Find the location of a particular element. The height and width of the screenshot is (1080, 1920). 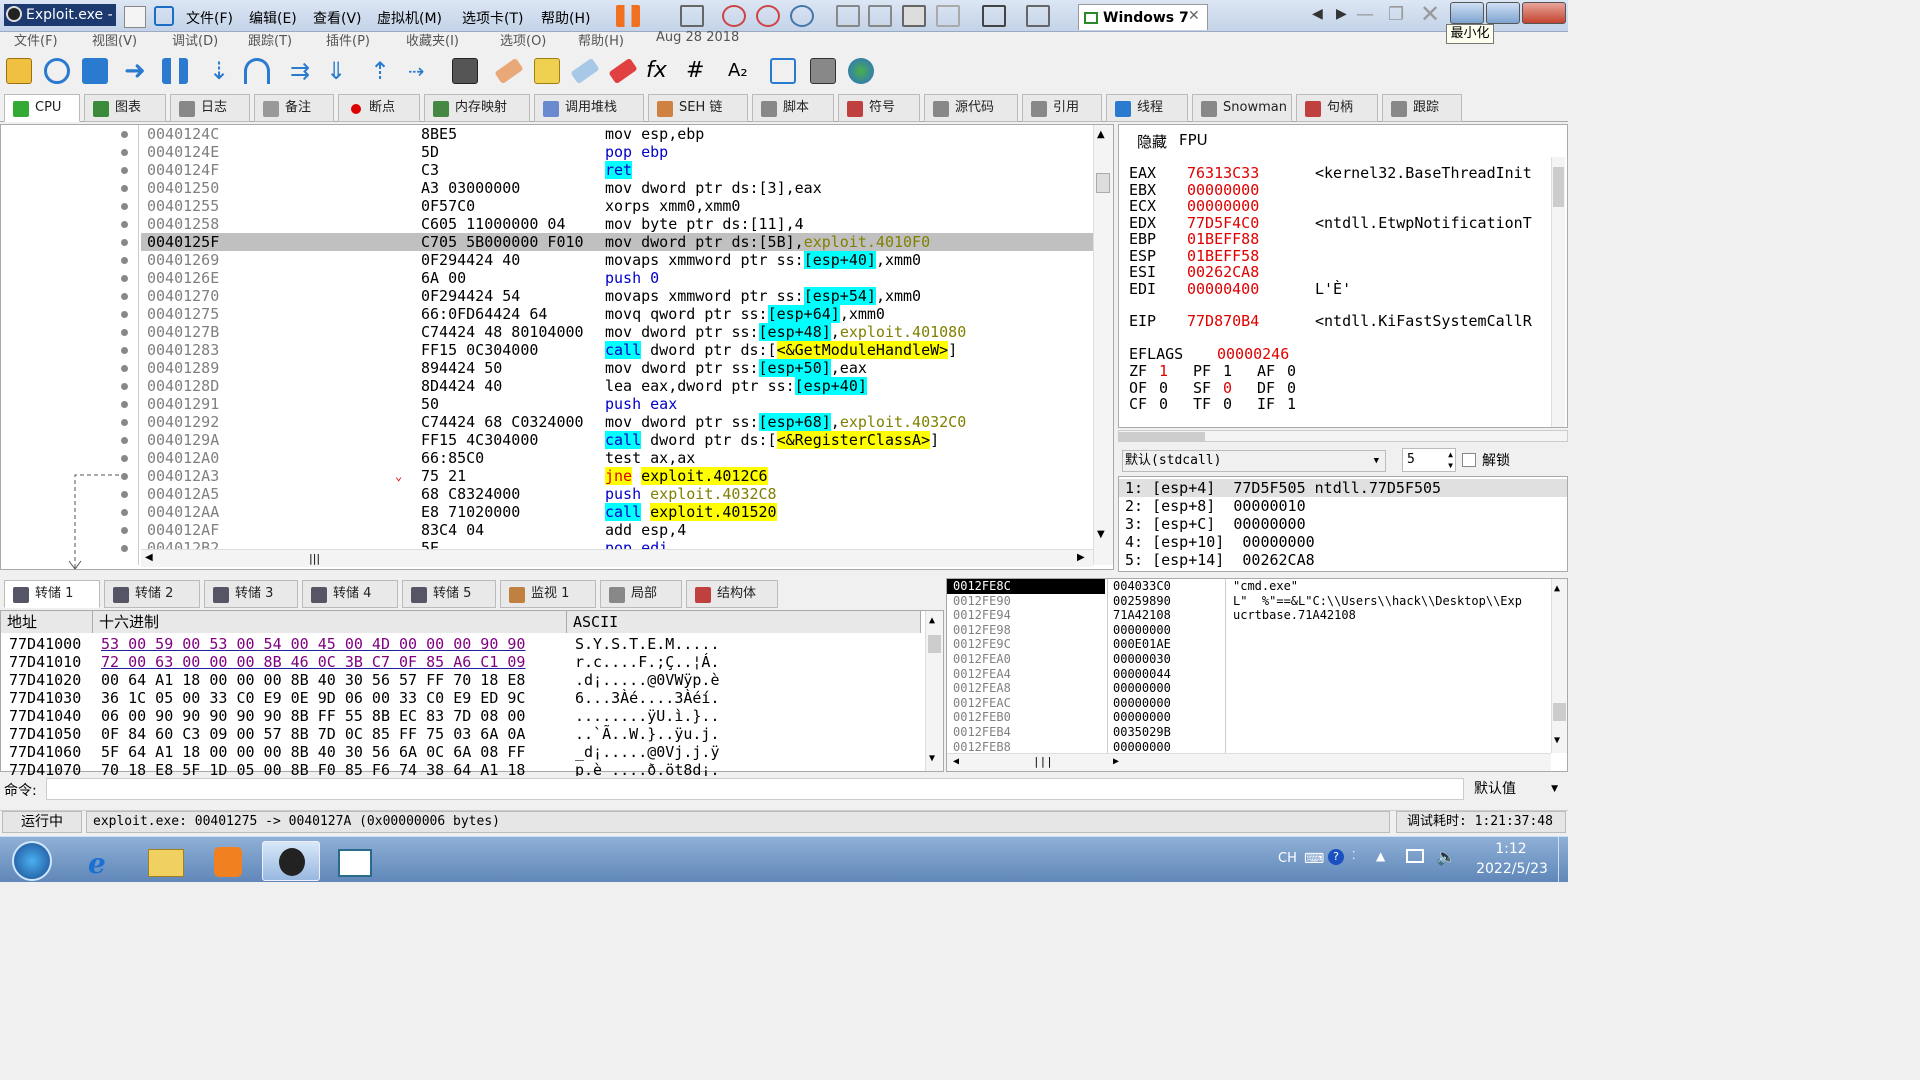

execute-till-return-icon: ⇡ is located at coordinates (383, 71).